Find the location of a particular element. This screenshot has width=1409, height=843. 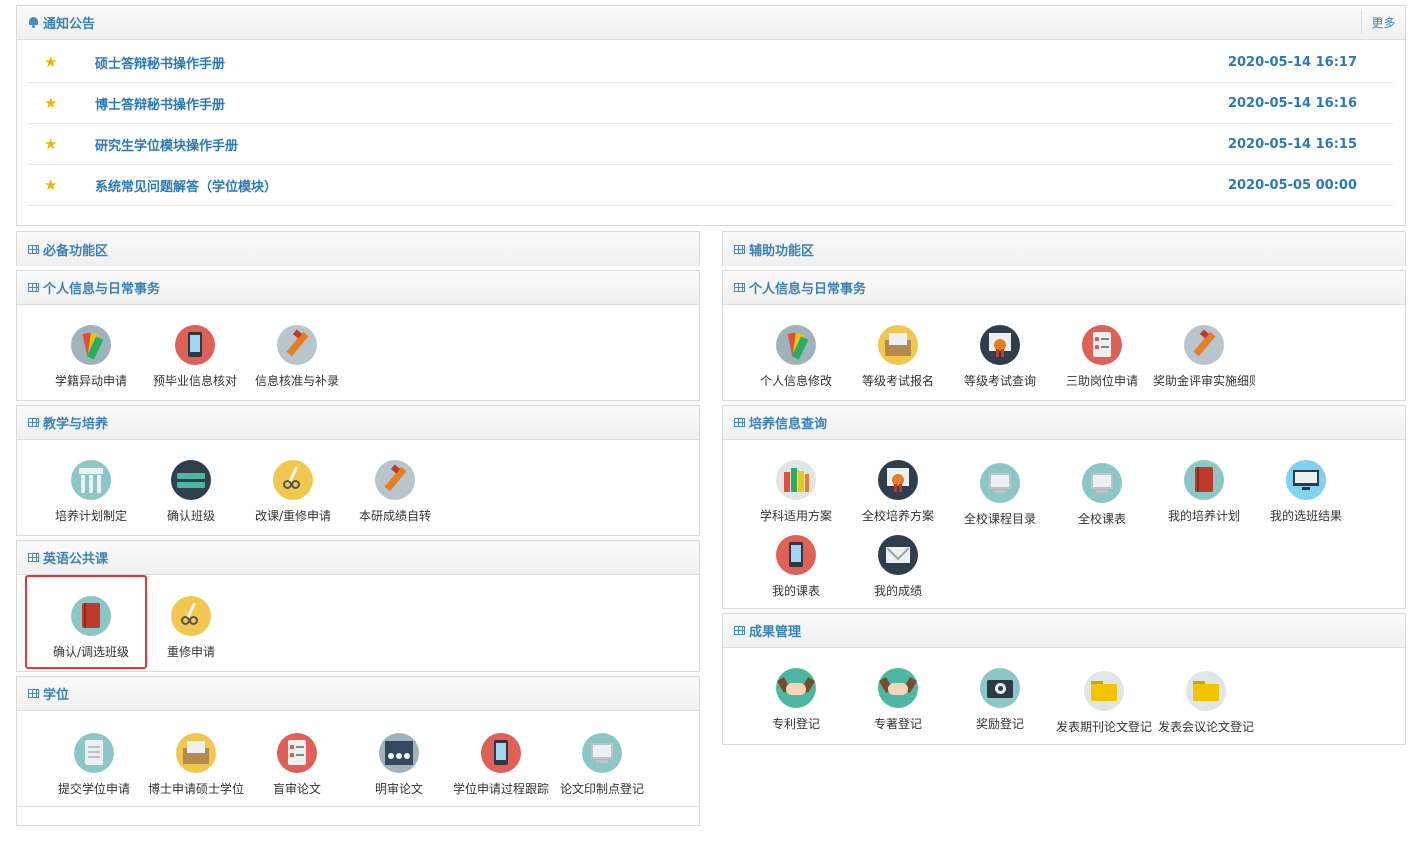

patent-register-item: 专利登记 is located at coordinates (796, 700).